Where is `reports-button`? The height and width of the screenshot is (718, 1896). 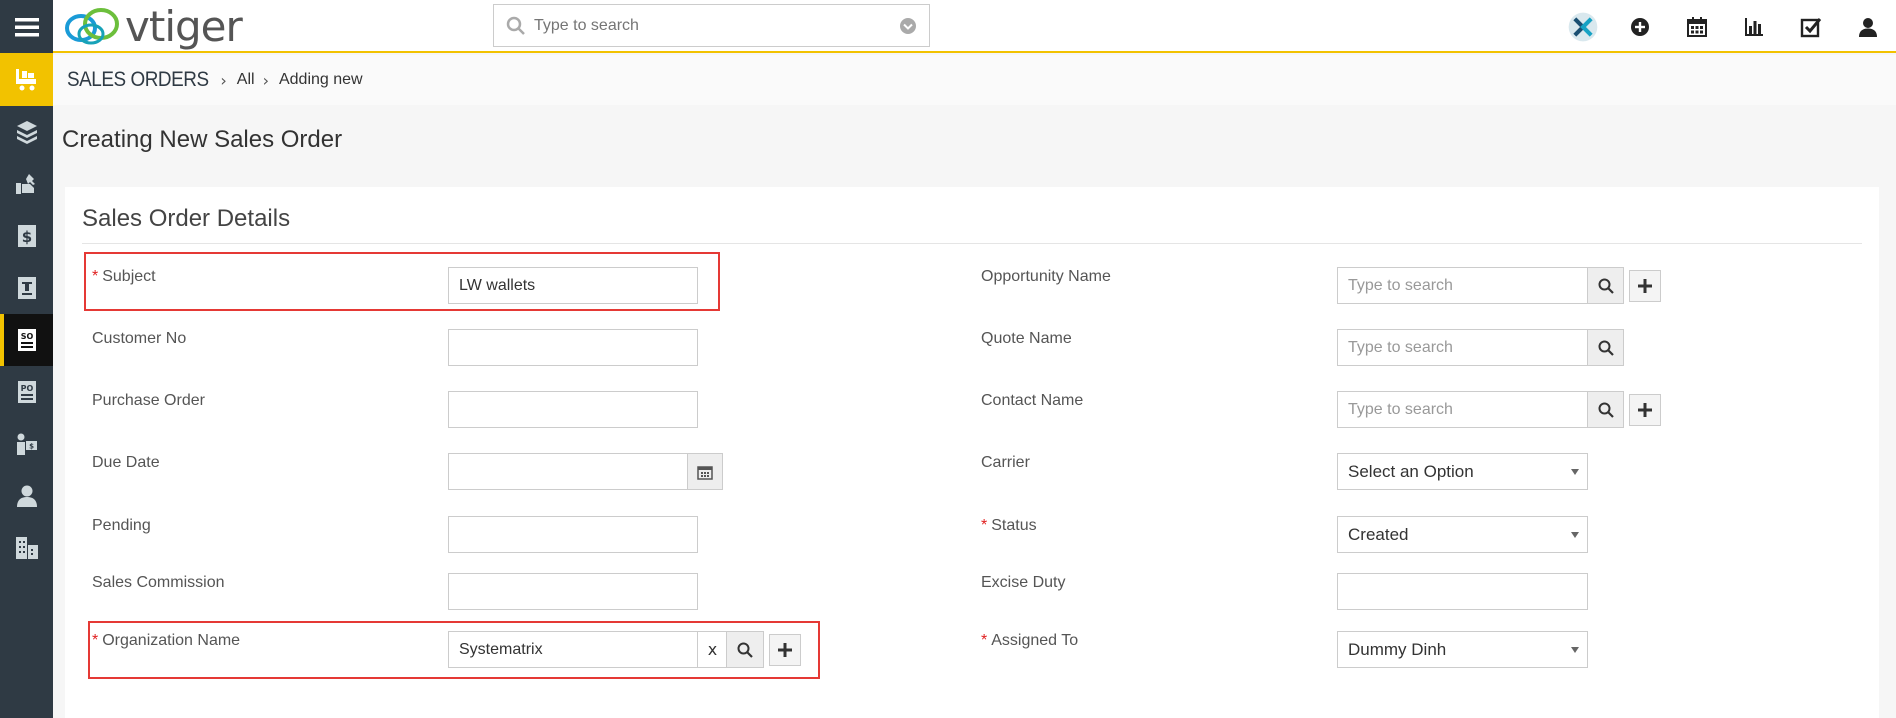 reports-button is located at coordinates (1753, 26).